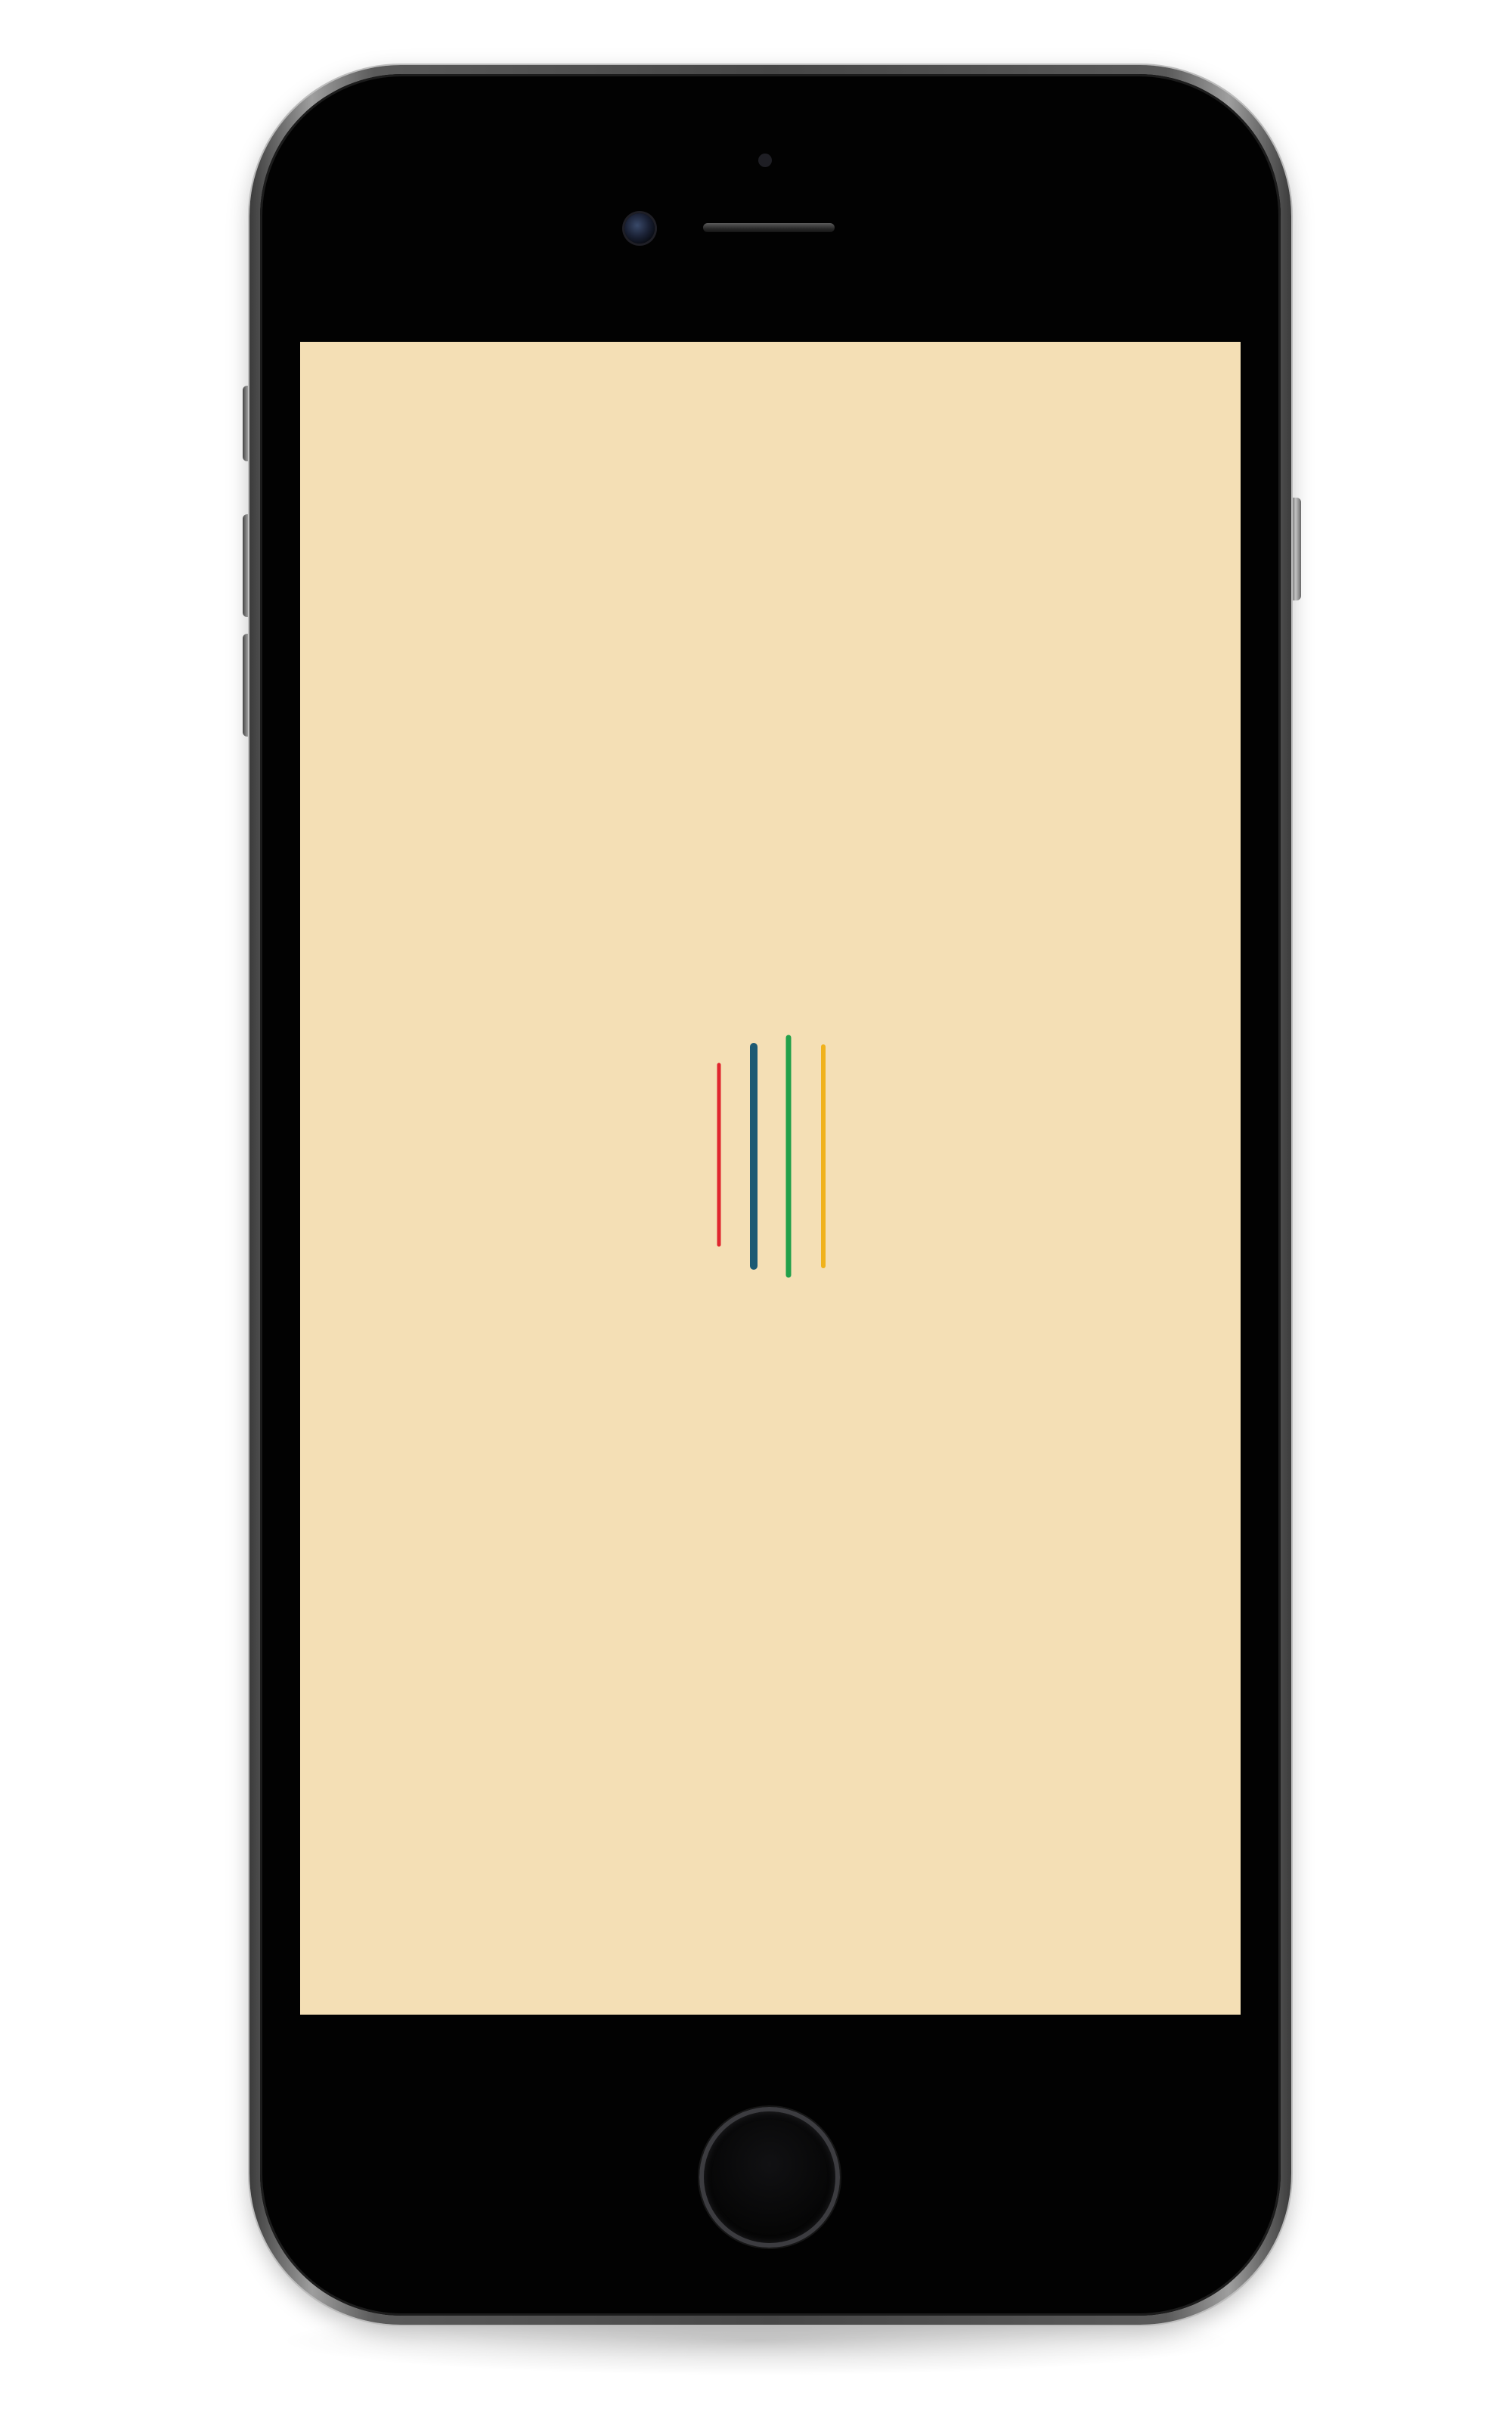 The width and height of the screenshot is (1512, 2420). I want to click on earpiece-speaker, so click(769, 227).